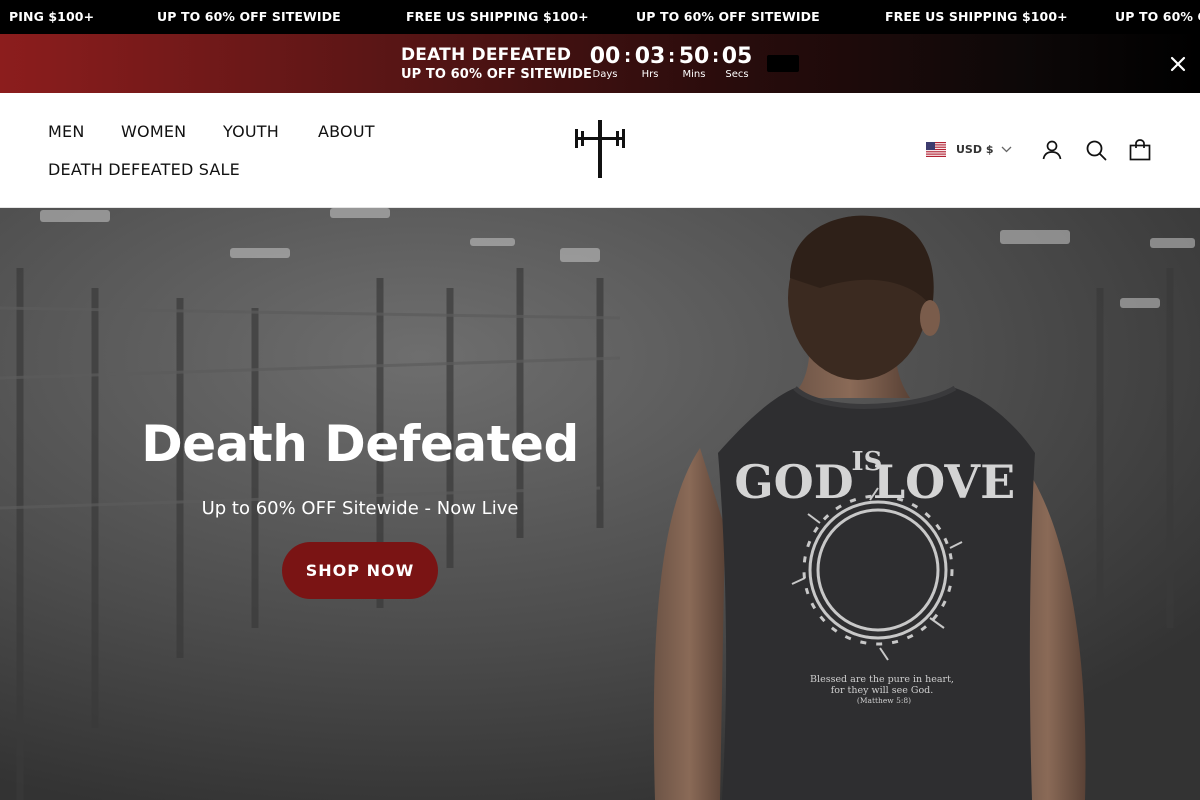 This screenshot has width=1200, height=800. Describe the element at coordinates (52, 16) in the screenshot. I see `marquee-item: PING $100+` at that location.